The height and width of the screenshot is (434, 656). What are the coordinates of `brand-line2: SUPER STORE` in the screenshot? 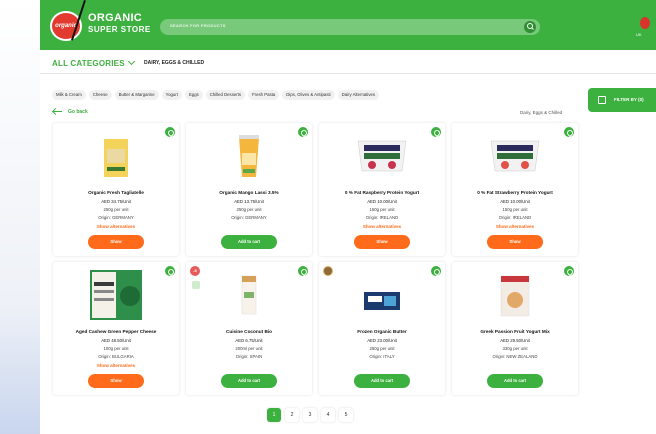 It's located at (119, 29).